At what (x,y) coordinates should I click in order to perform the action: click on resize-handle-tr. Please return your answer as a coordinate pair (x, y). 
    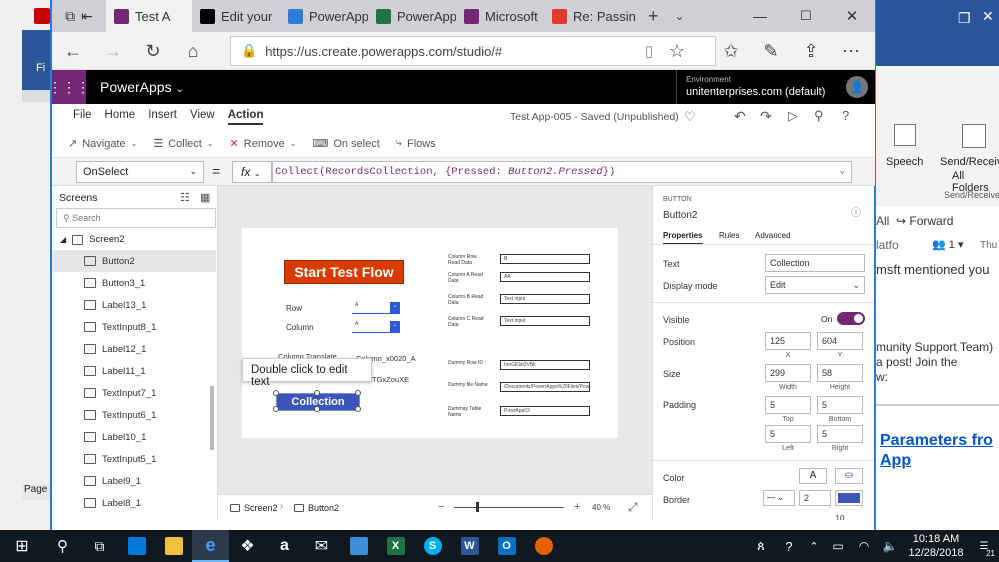
    Looking at the image, I should click on (358, 393).